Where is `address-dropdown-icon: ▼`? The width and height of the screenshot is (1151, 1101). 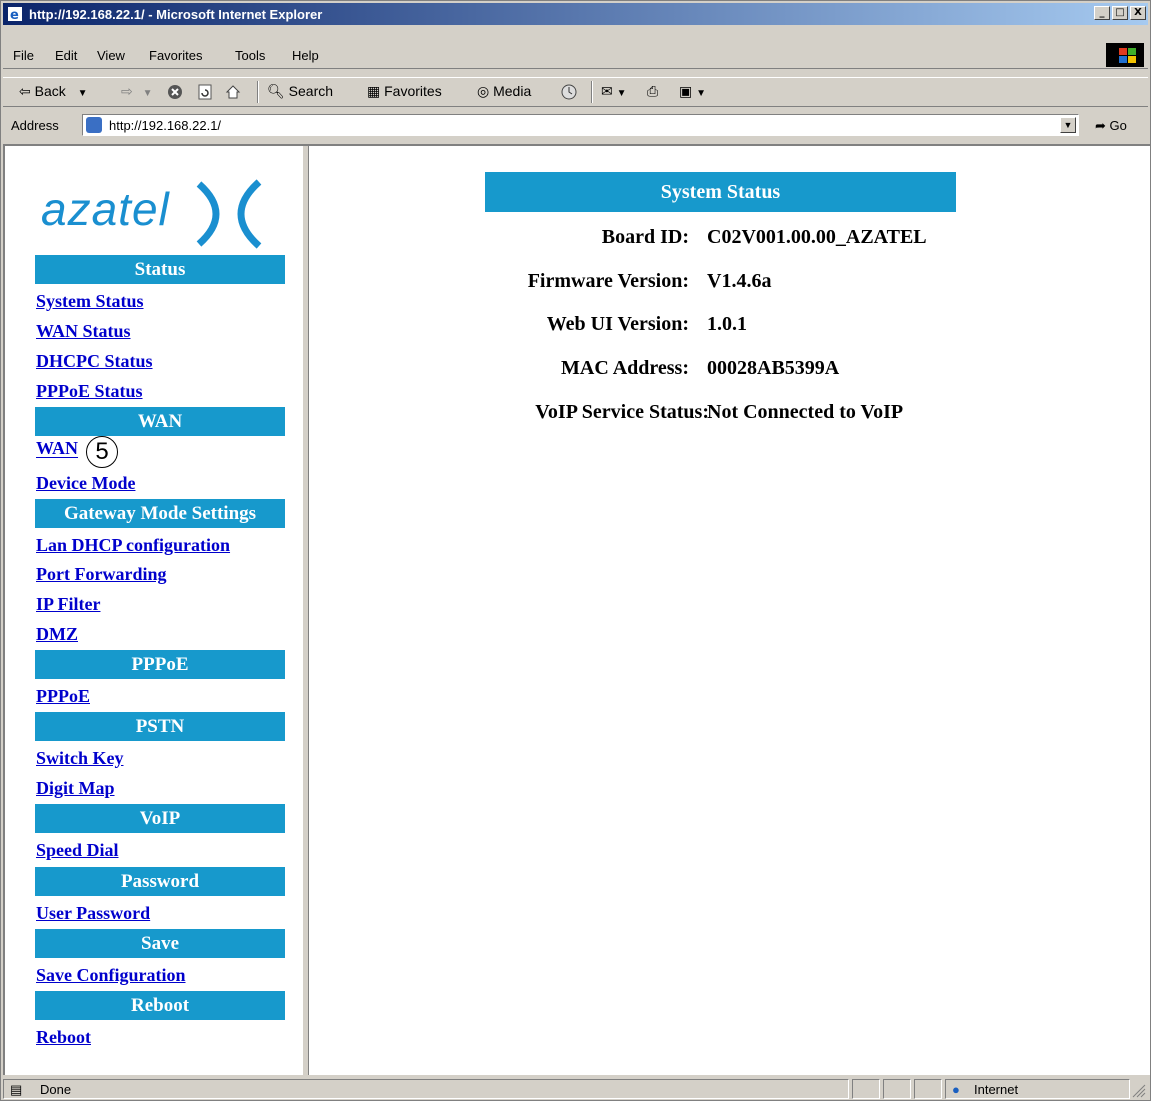
address-dropdown-icon: ▼ is located at coordinates (1068, 125).